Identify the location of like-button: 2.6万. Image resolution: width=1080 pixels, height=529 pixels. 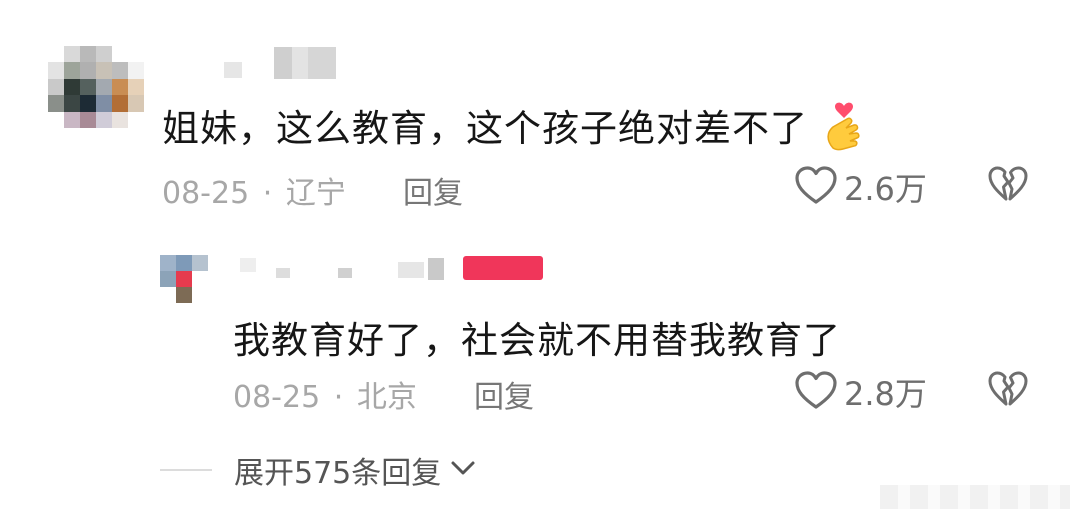
(860, 187).